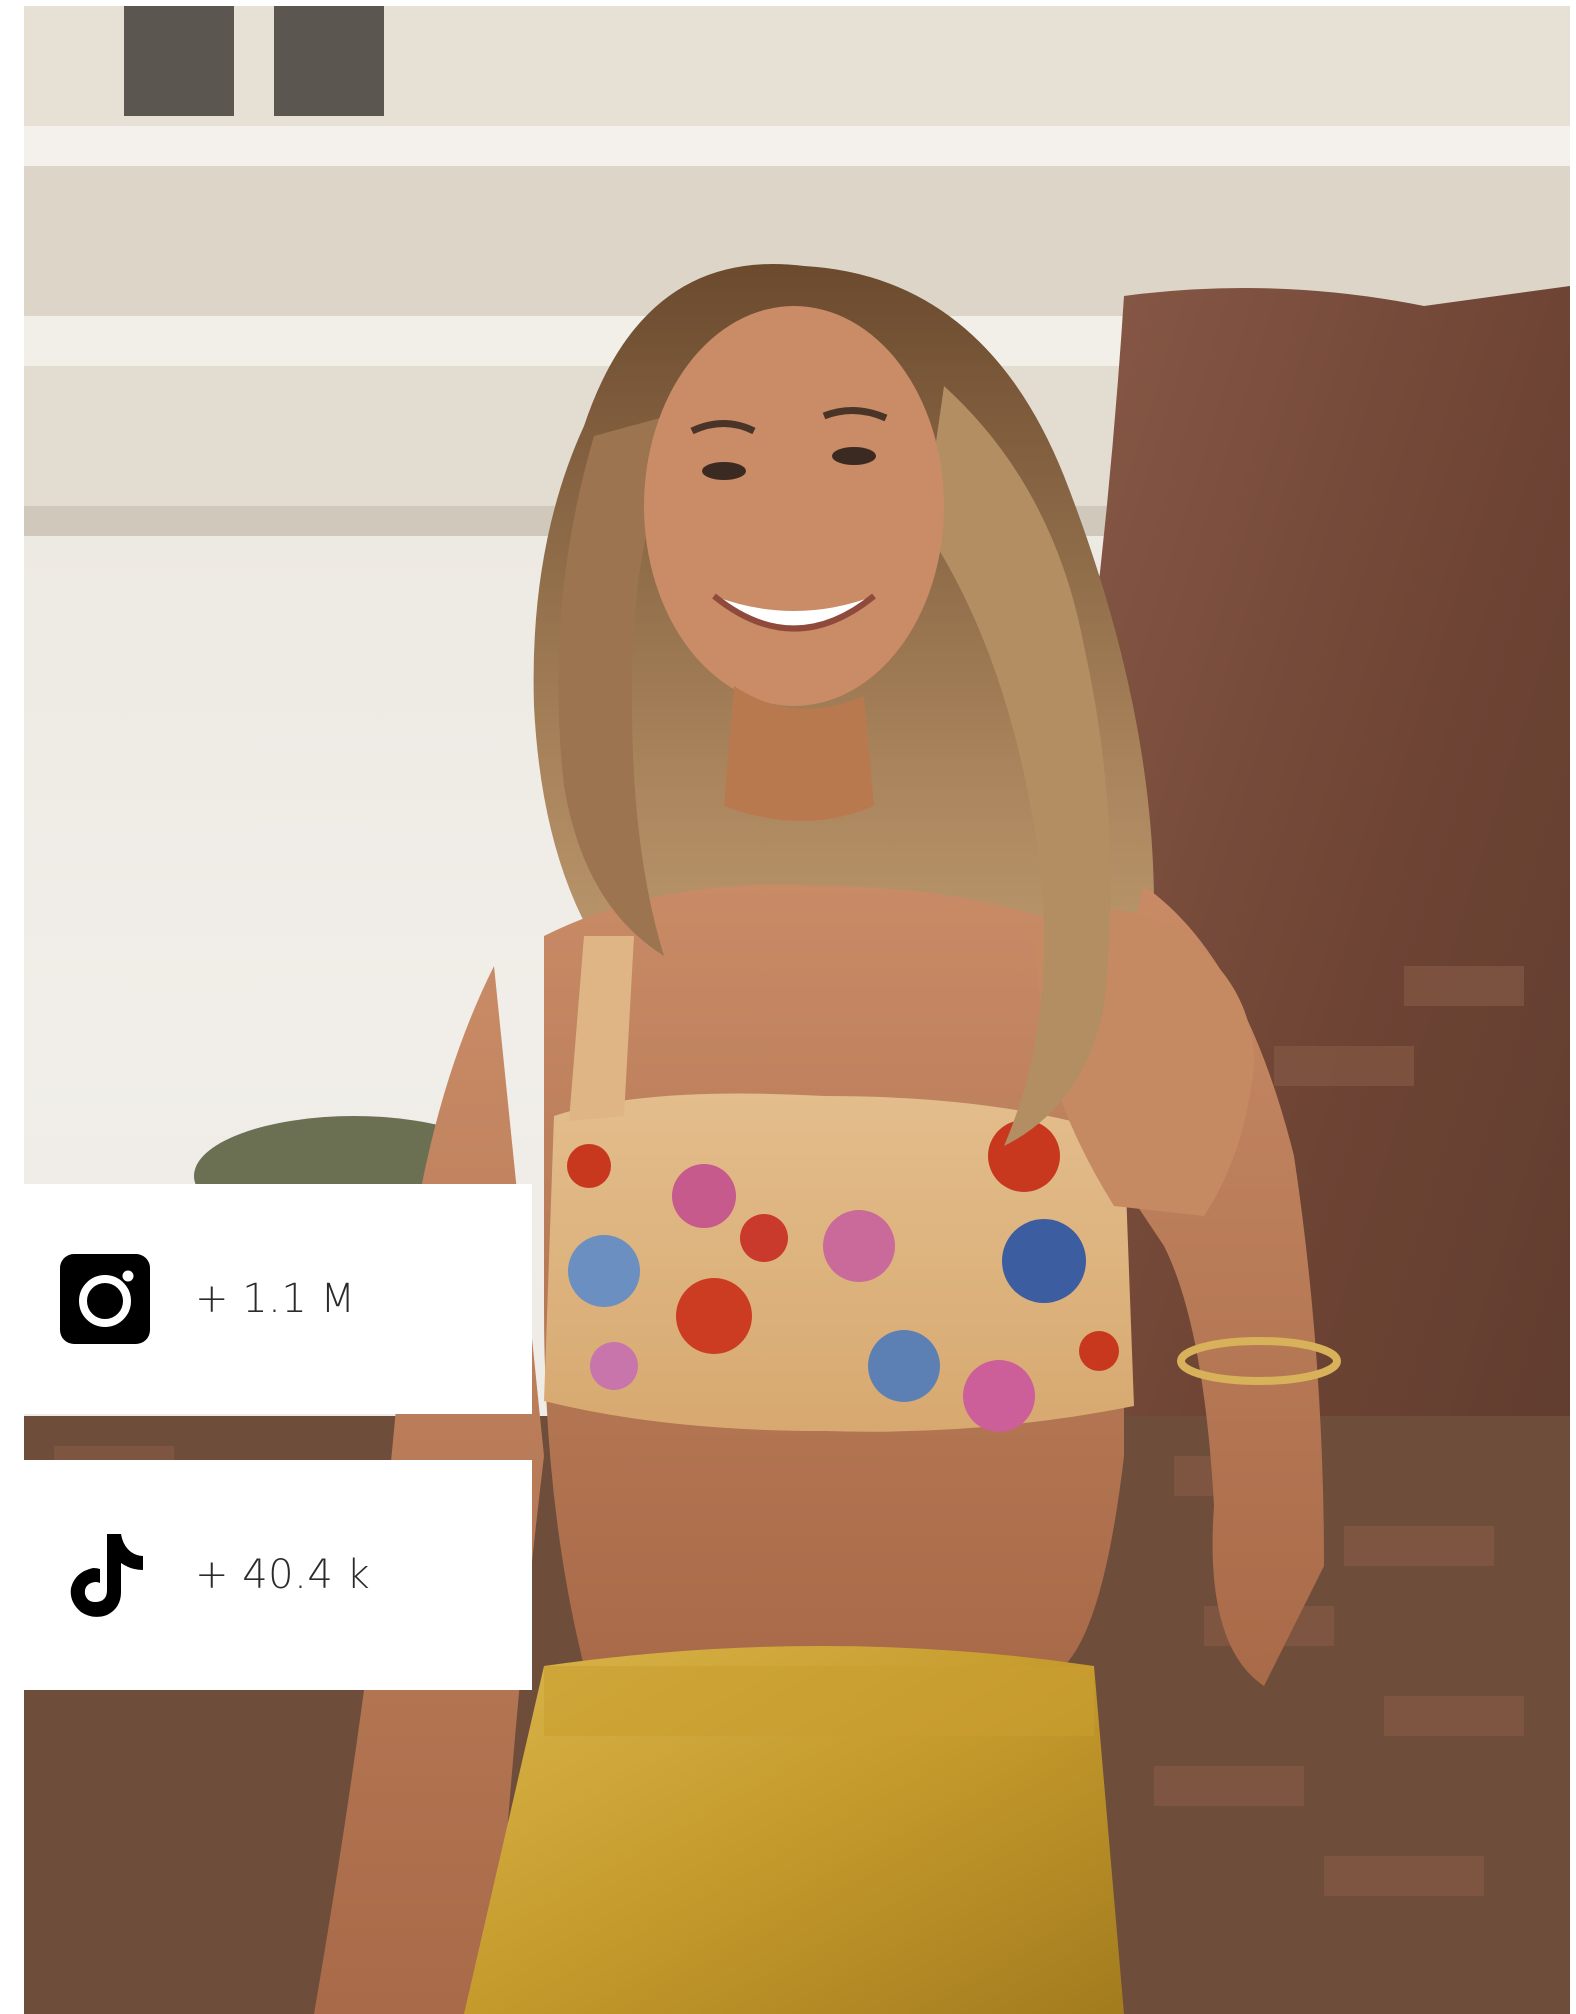 The height and width of the screenshot is (2014, 1576). What do you see at coordinates (283, 1575) in the screenshot?
I see `tiktok-follower-count: + 40.4 k` at bounding box center [283, 1575].